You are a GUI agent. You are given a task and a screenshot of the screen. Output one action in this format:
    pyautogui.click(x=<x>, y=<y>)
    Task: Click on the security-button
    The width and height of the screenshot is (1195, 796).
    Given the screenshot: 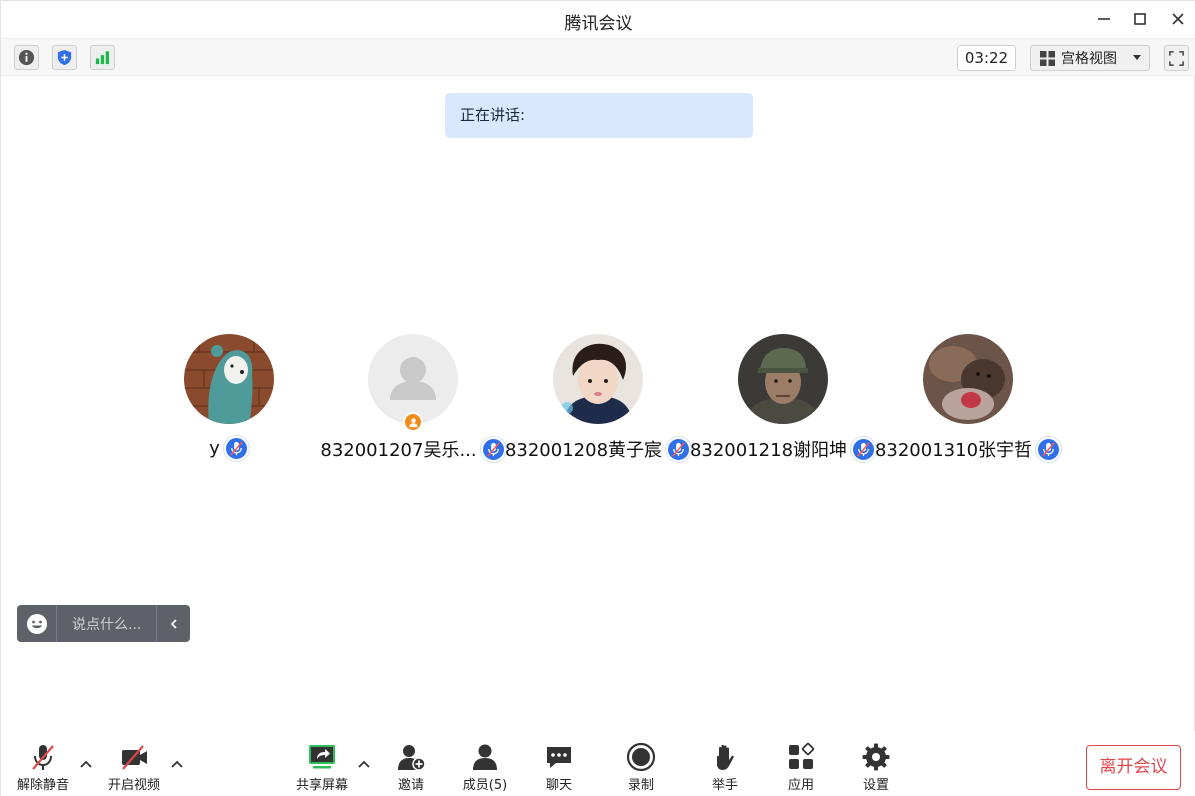 What is the action you would take?
    pyautogui.click(x=64, y=57)
    